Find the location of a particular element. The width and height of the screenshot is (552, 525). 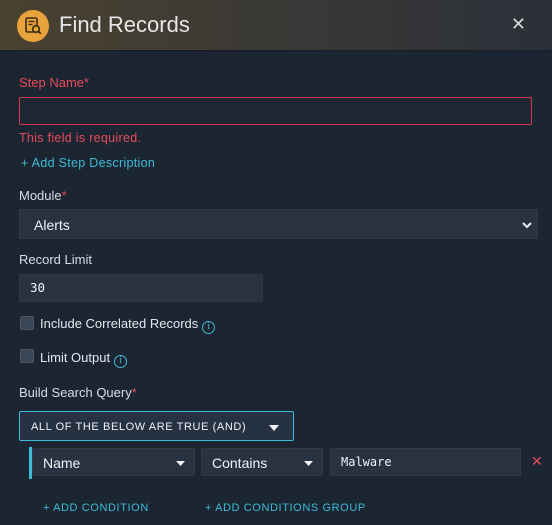

condition-operator-value: Contains is located at coordinates (240, 463).